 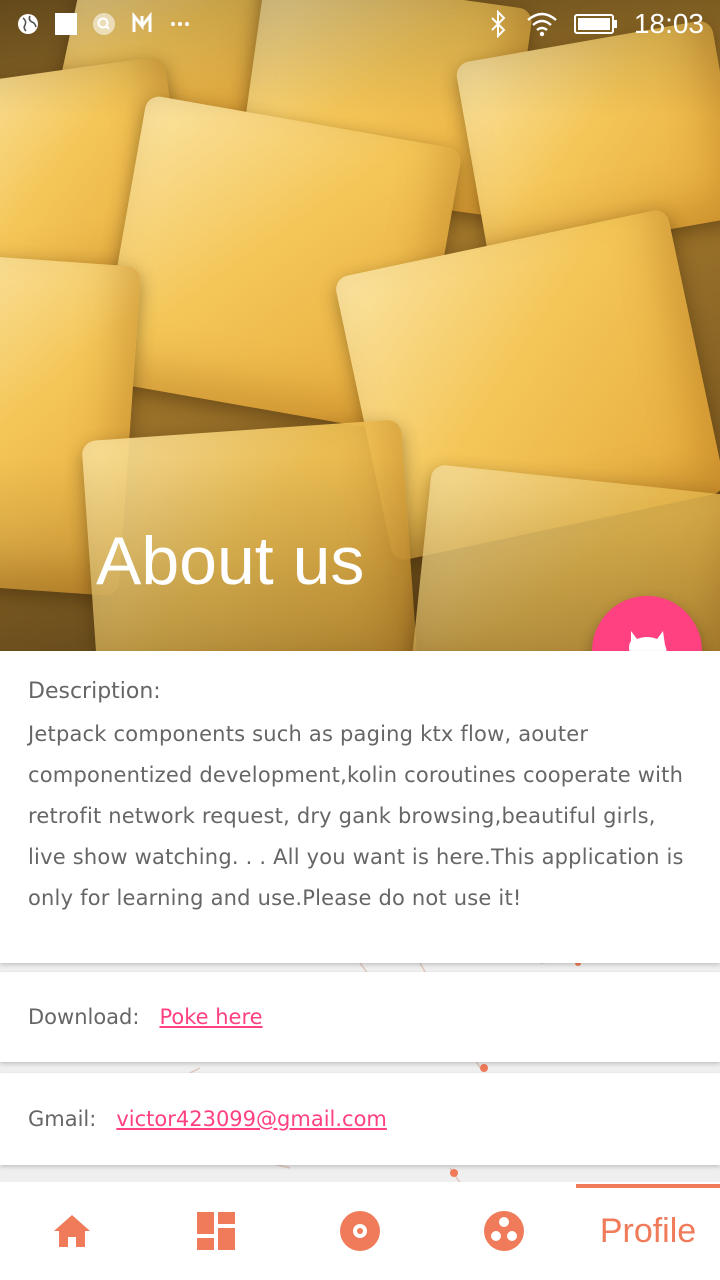 I want to click on bottom-navigation: Profile, so click(x=360, y=1231).